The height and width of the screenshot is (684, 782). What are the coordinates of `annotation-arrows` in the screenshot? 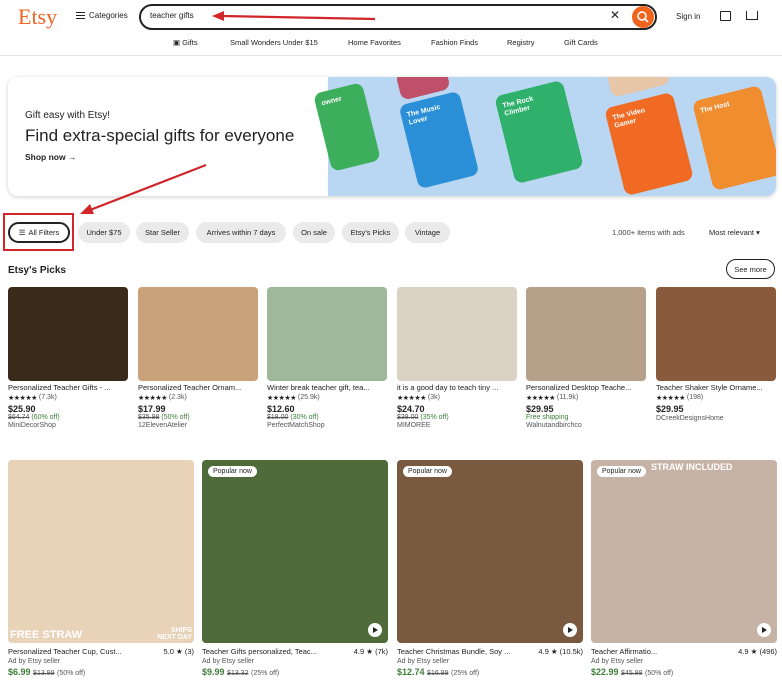 It's located at (228, 112).